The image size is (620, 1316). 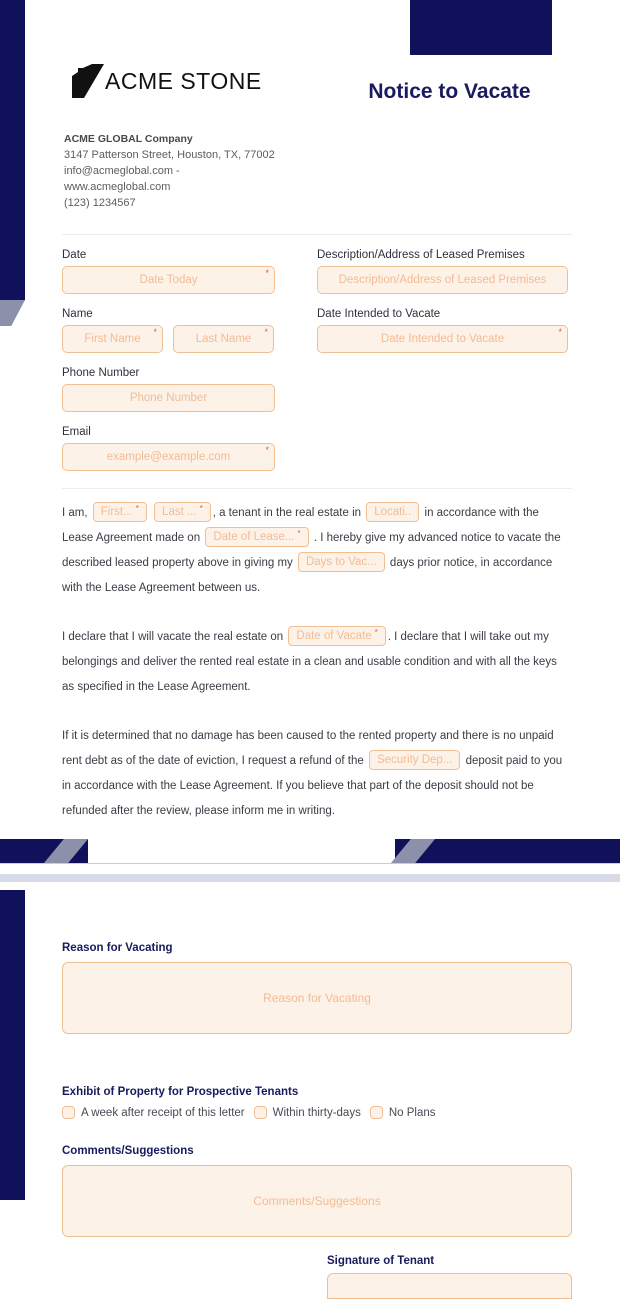 I want to click on inline-lease-date-input: Date of Lease... *, so click(x=257, y=537).